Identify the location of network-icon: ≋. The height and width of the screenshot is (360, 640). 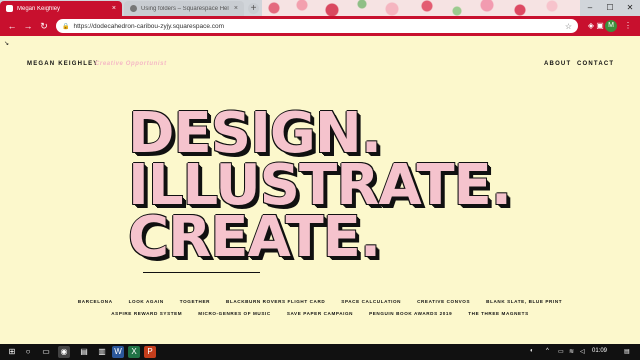
(571, 351).